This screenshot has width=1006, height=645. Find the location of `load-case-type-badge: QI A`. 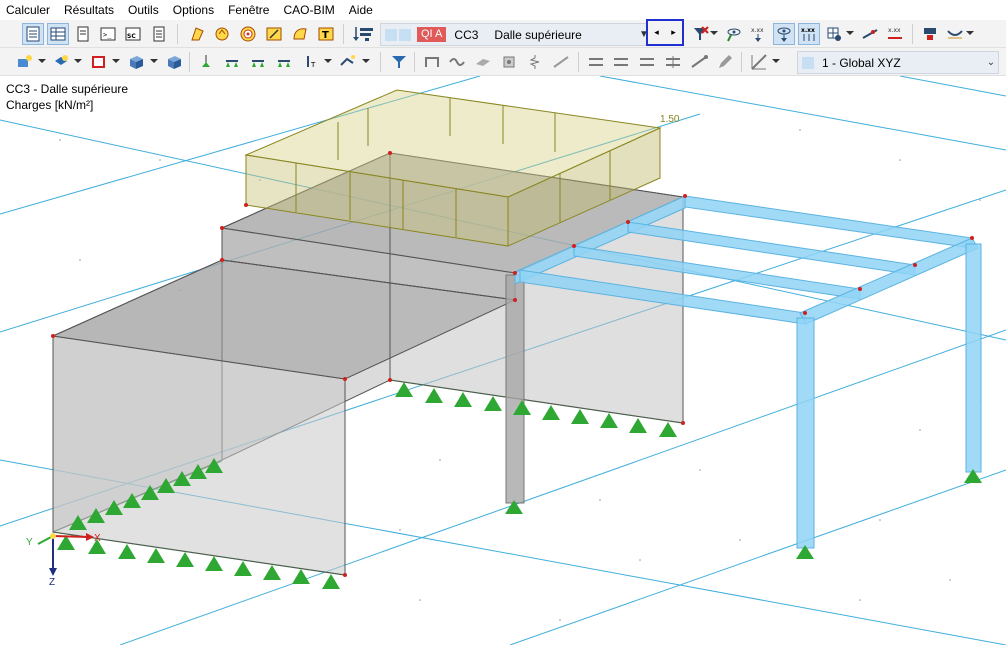

load-case-type-badge: QI A is located at coordinates (432, 34).